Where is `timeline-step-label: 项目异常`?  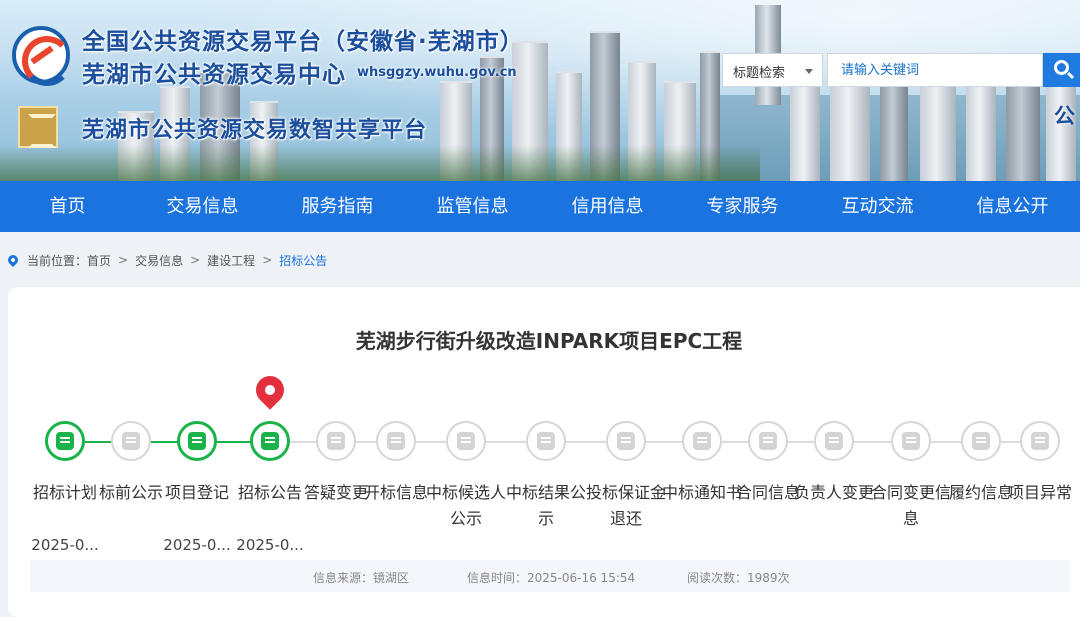
timeline-step-label: 项目异常 is located at coordinates (1039, 492).